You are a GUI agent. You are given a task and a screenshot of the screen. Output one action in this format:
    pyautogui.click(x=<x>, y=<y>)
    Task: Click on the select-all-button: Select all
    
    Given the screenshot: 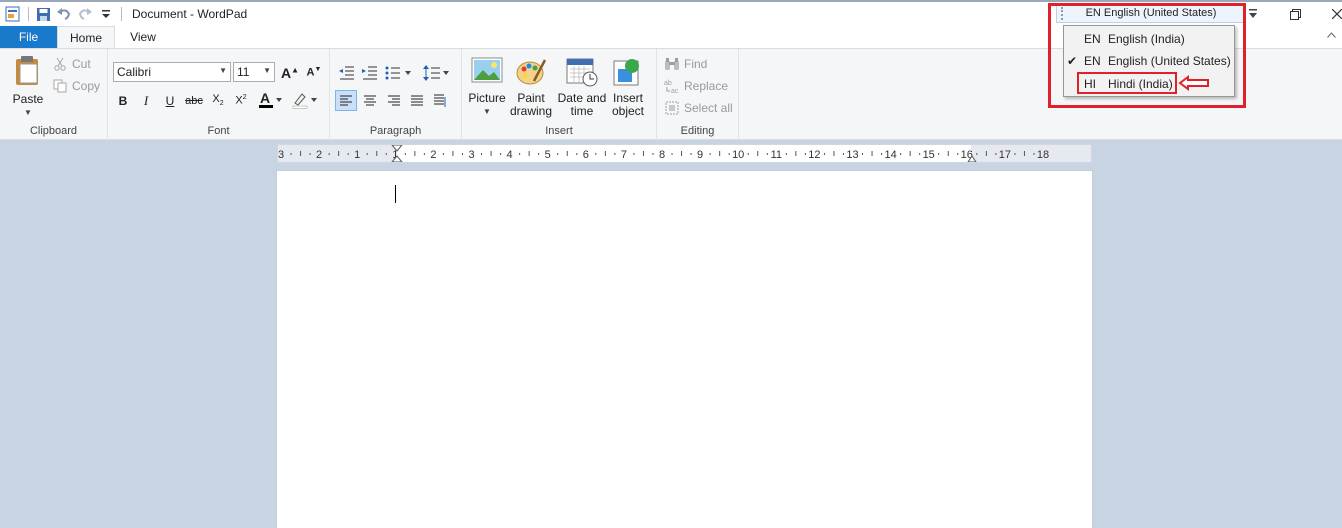 What is the action you would take?
    pyautogui.click(x=698, y=108)
    